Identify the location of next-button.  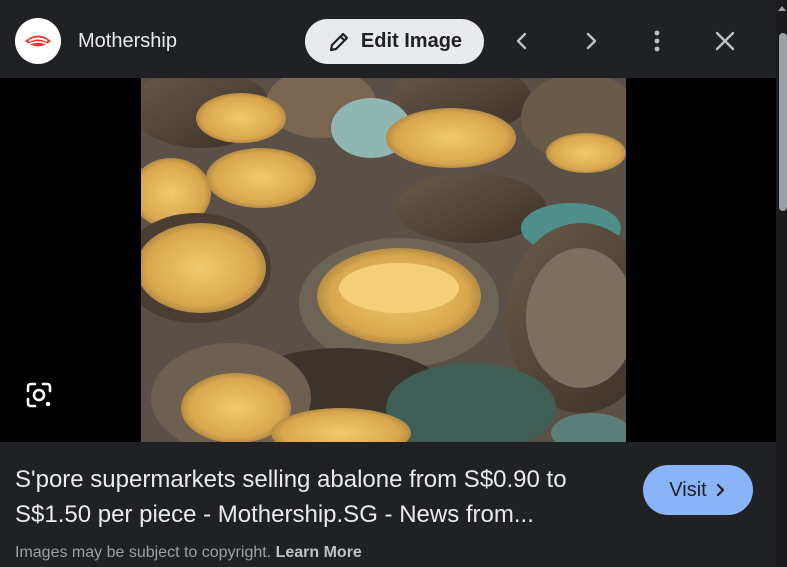
(591, 41).